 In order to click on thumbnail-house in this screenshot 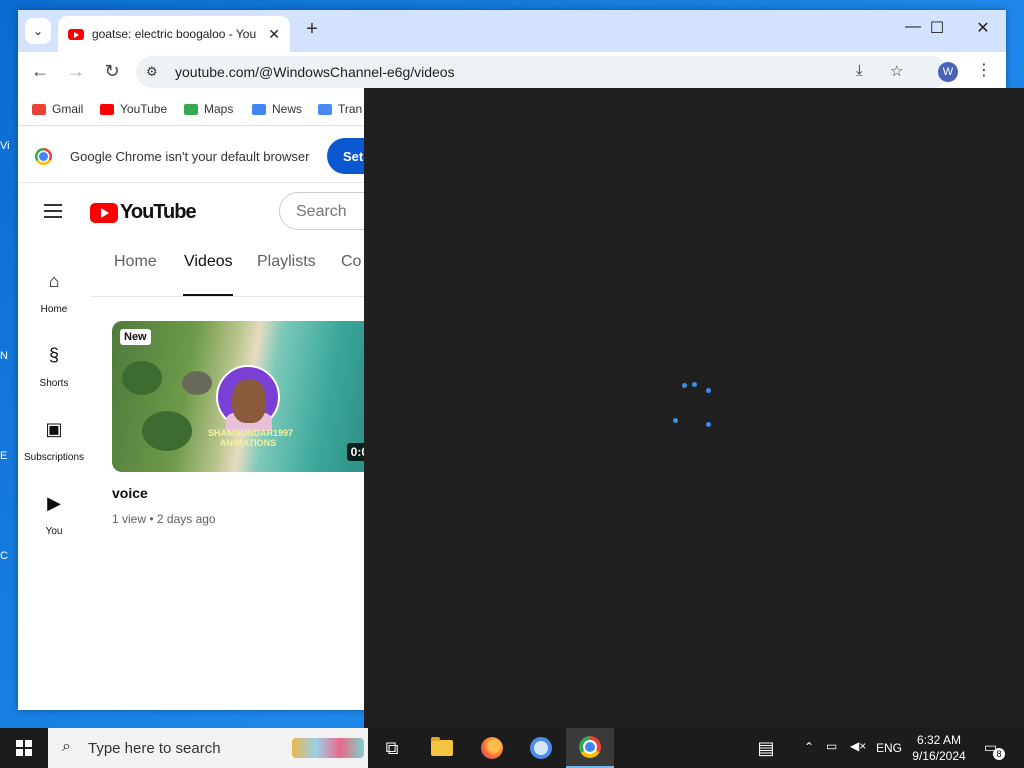, I will do `click(197, 383)`.